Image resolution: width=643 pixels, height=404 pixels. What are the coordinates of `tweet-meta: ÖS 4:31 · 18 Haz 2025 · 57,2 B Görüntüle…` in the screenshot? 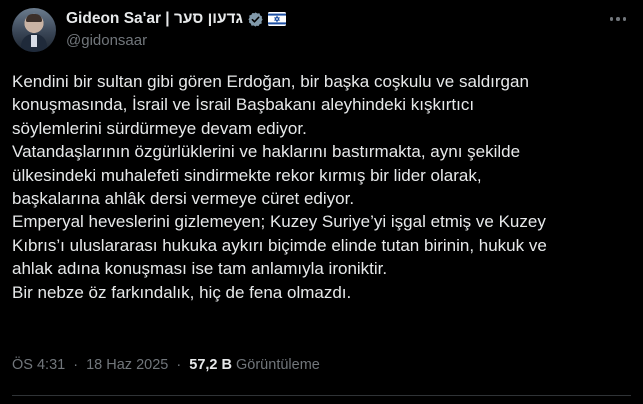 It's located at (166, 365).